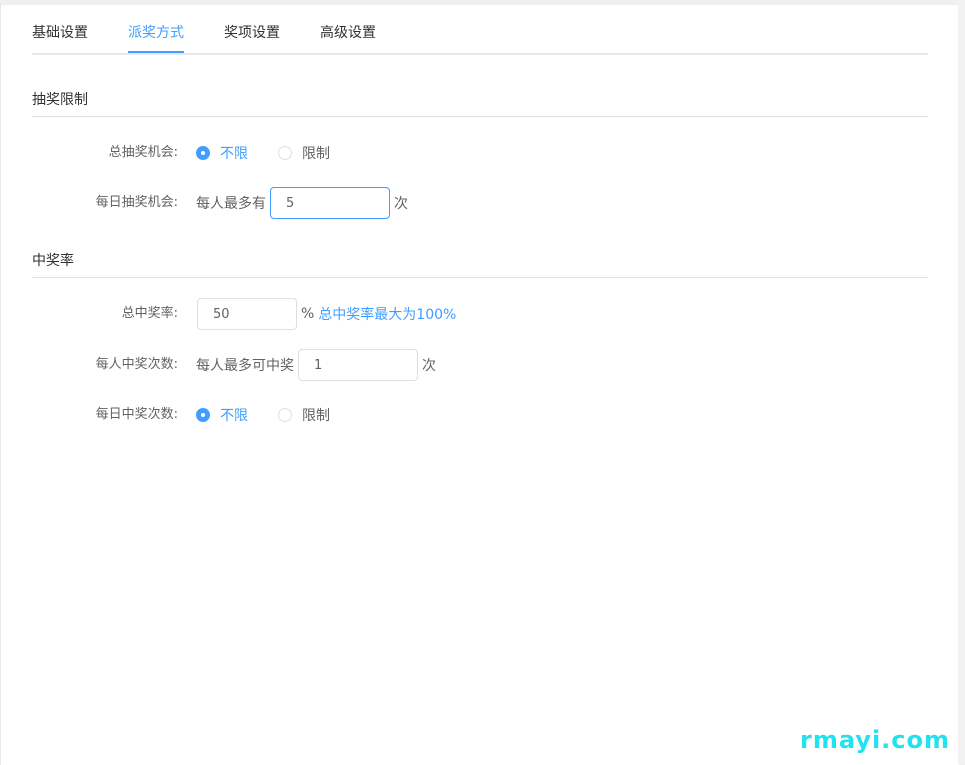 The height and width of the screenshot is (765, 965). What do you see at coordinates (480, 203) in the screenshot?
I see `daily-chances-row: 每日抽奖机会: 每人最多有 5 次` at bounding box center [480, 203].